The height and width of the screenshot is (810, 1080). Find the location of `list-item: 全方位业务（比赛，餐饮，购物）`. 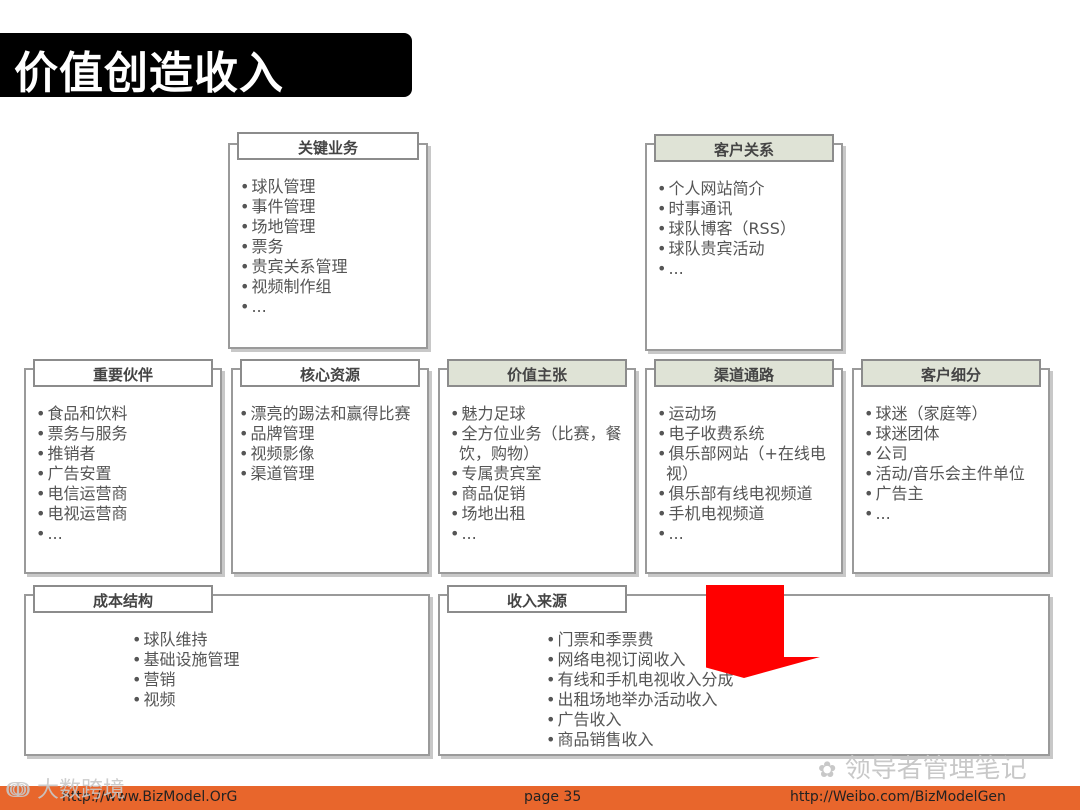

list-item: 全方位业务（比赛，餐饮，购物） is located at coordinates (541, 444).